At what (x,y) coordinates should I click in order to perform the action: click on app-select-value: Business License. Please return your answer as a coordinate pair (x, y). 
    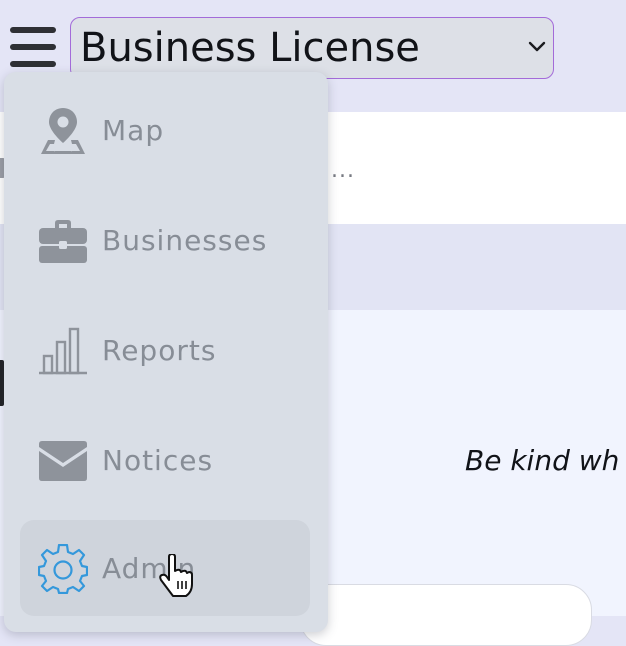
    Looking at the image, I should click on (250, 48).